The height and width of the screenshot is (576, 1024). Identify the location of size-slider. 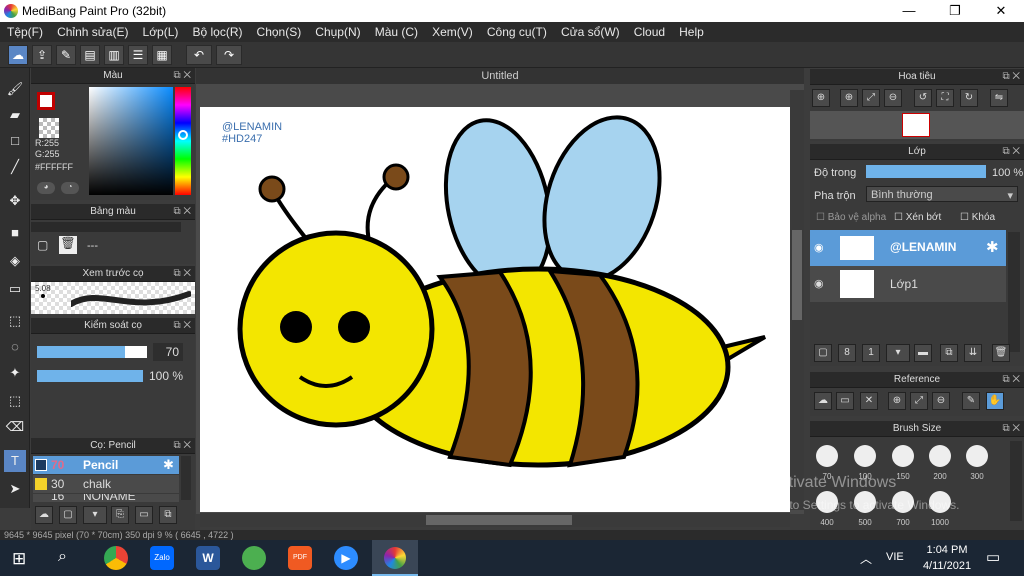
(92, 352).